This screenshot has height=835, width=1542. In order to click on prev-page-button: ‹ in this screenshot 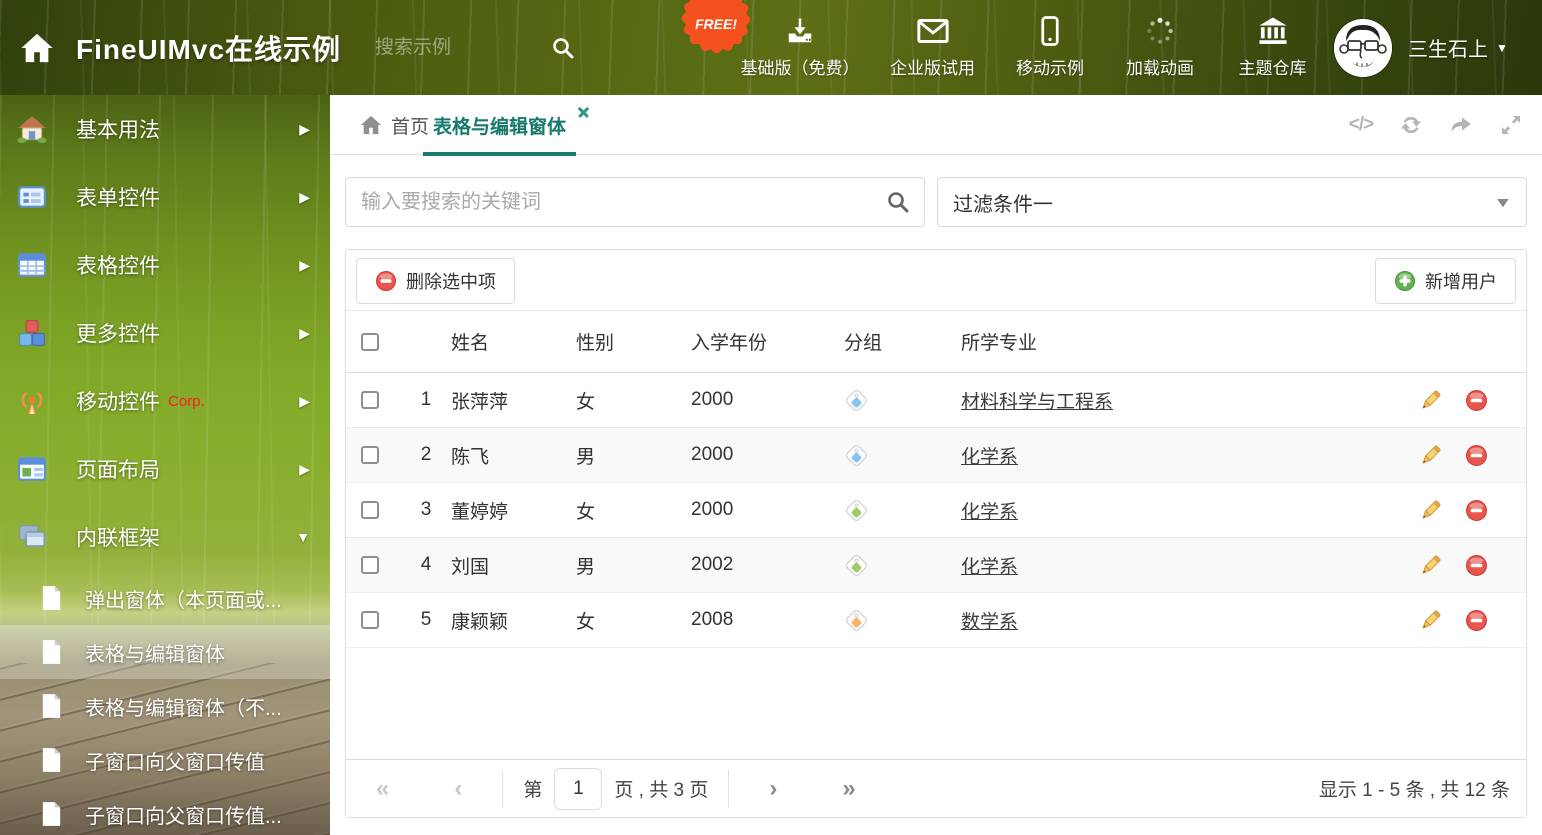, I will do `click(458, 788)`.